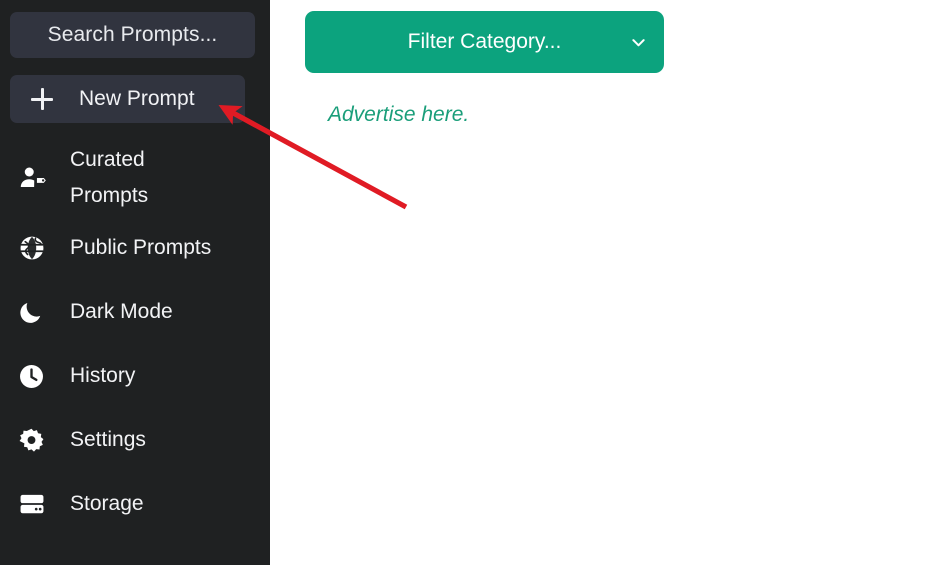 The image size is (937, 565). Describe the element at coordinates (35, 312) in the screenshot. I see `moon-icon` at that location.